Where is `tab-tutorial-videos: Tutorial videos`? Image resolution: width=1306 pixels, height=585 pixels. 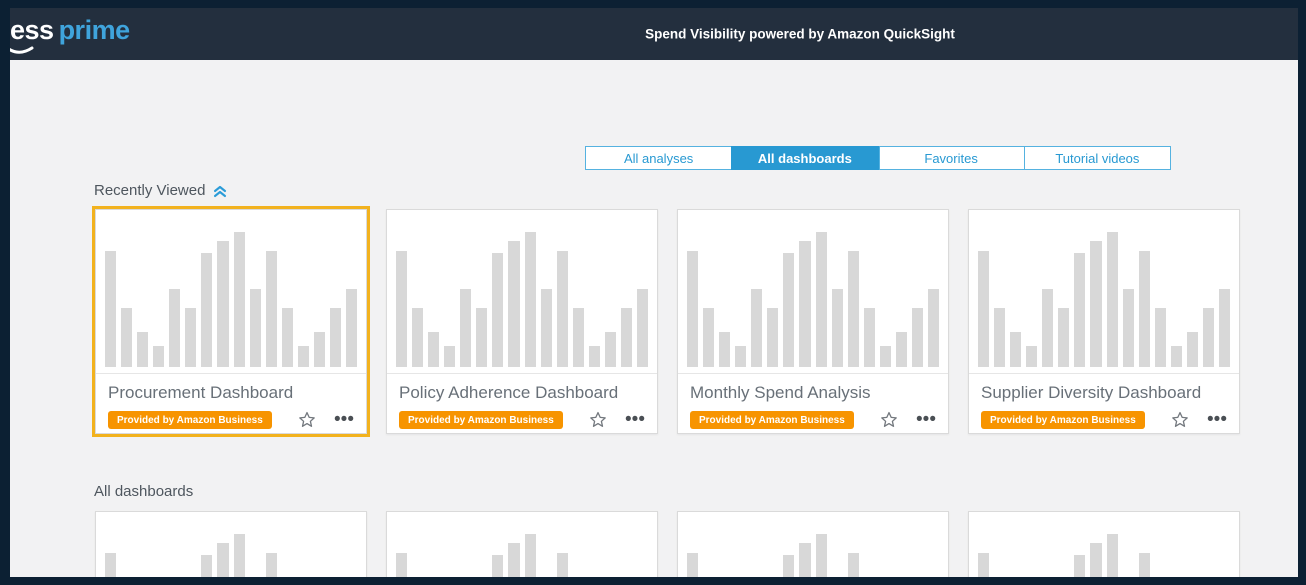 tab-tutorial-videos: Tutorial videos is located at coordinates (1097, 158).